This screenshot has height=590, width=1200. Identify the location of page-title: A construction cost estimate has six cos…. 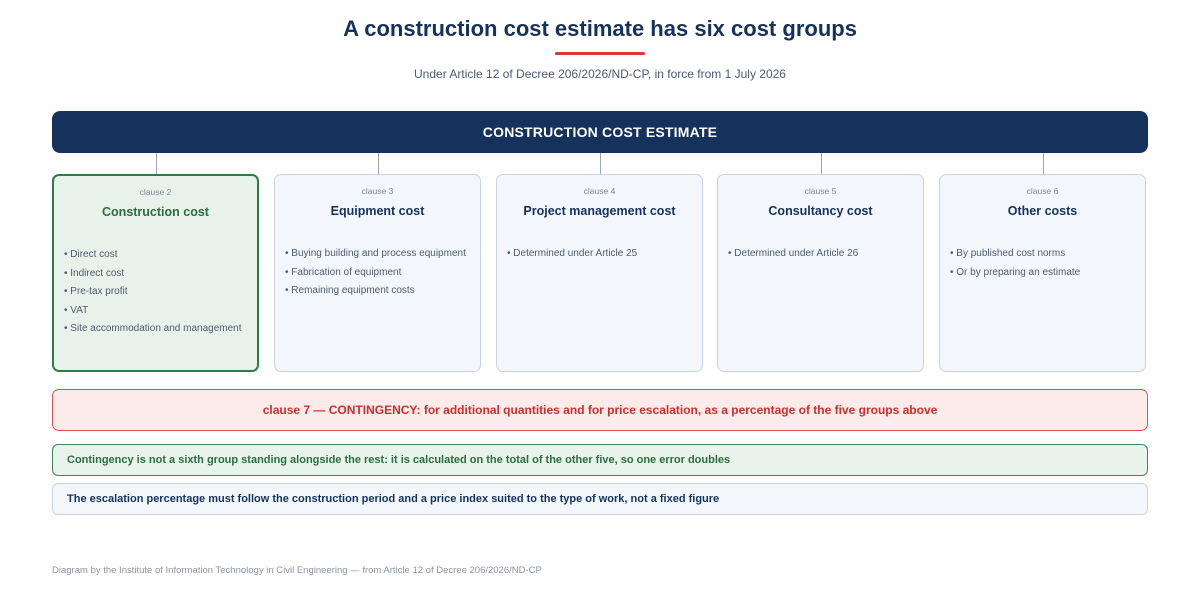
(600, 28).